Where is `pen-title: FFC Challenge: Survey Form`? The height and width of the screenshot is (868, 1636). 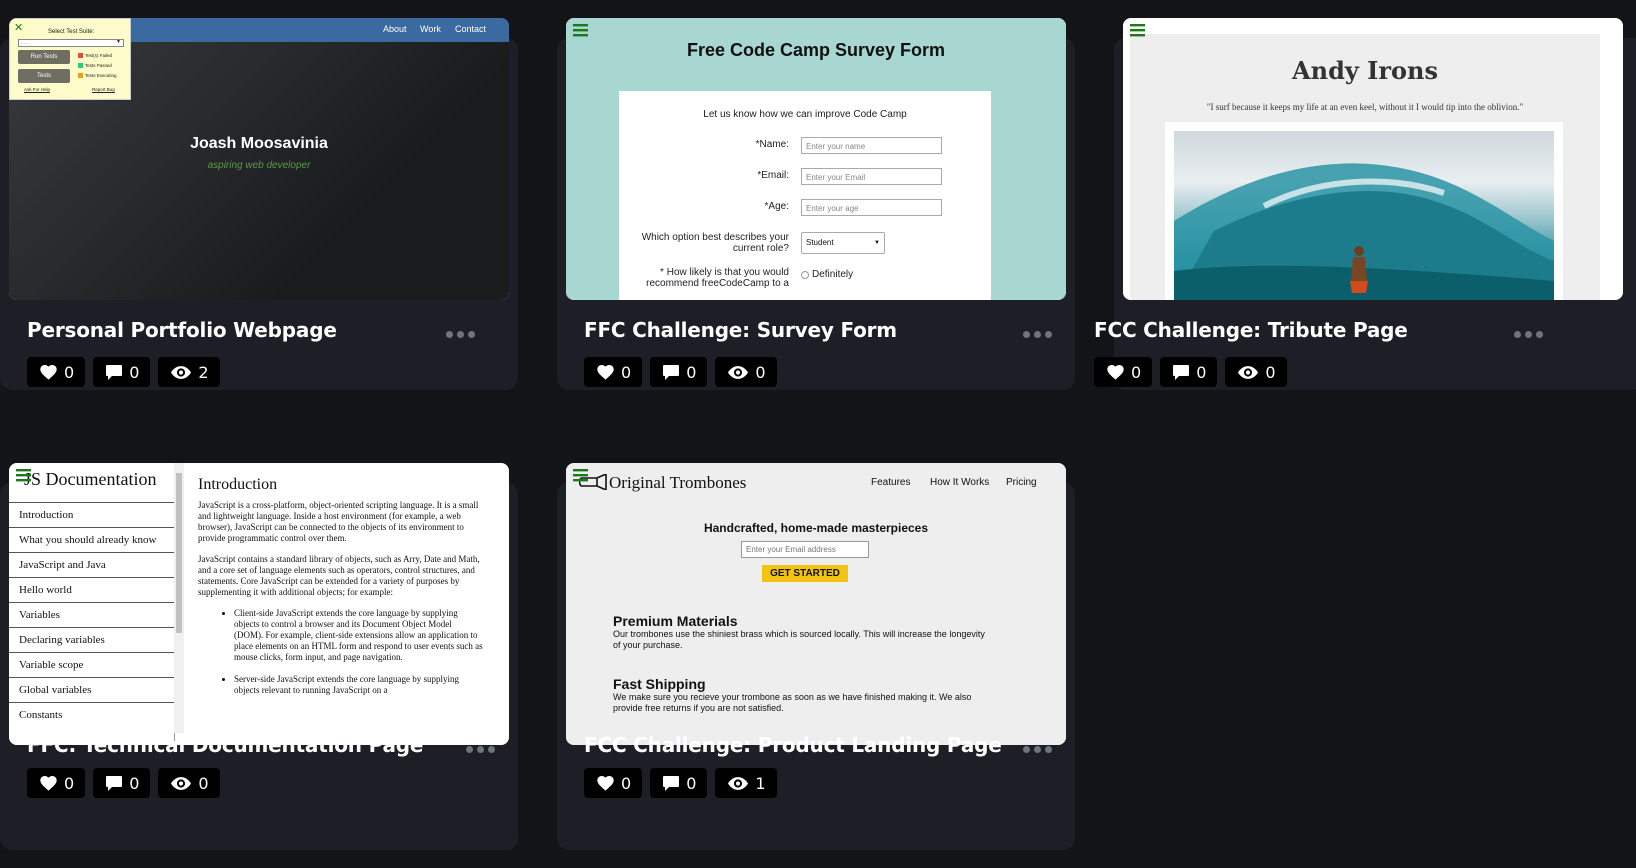
pen-title: FFC Challenge: Survey Form is located at coordinates (740, 330).